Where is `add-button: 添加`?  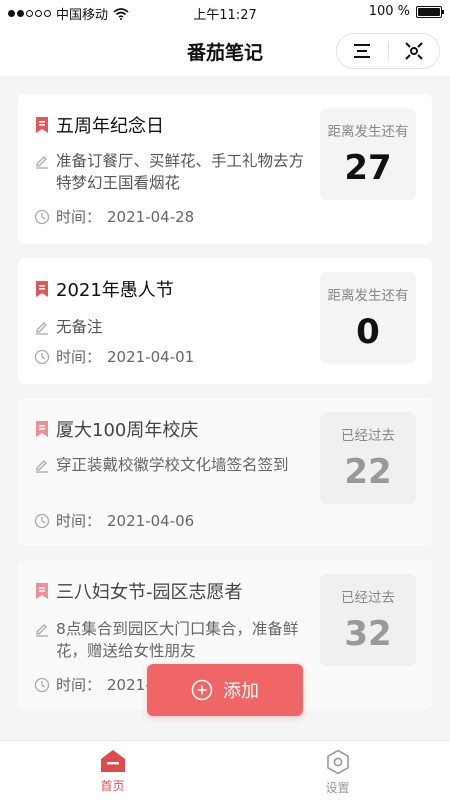 add-button: 添加 is located at coordinates (225, 690).